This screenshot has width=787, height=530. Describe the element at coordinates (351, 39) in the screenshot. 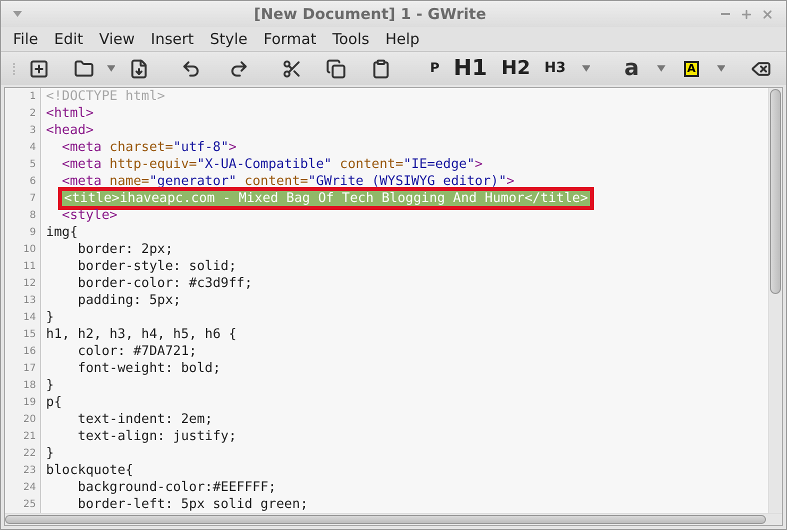

I see `menu-item: Tools` at that location.